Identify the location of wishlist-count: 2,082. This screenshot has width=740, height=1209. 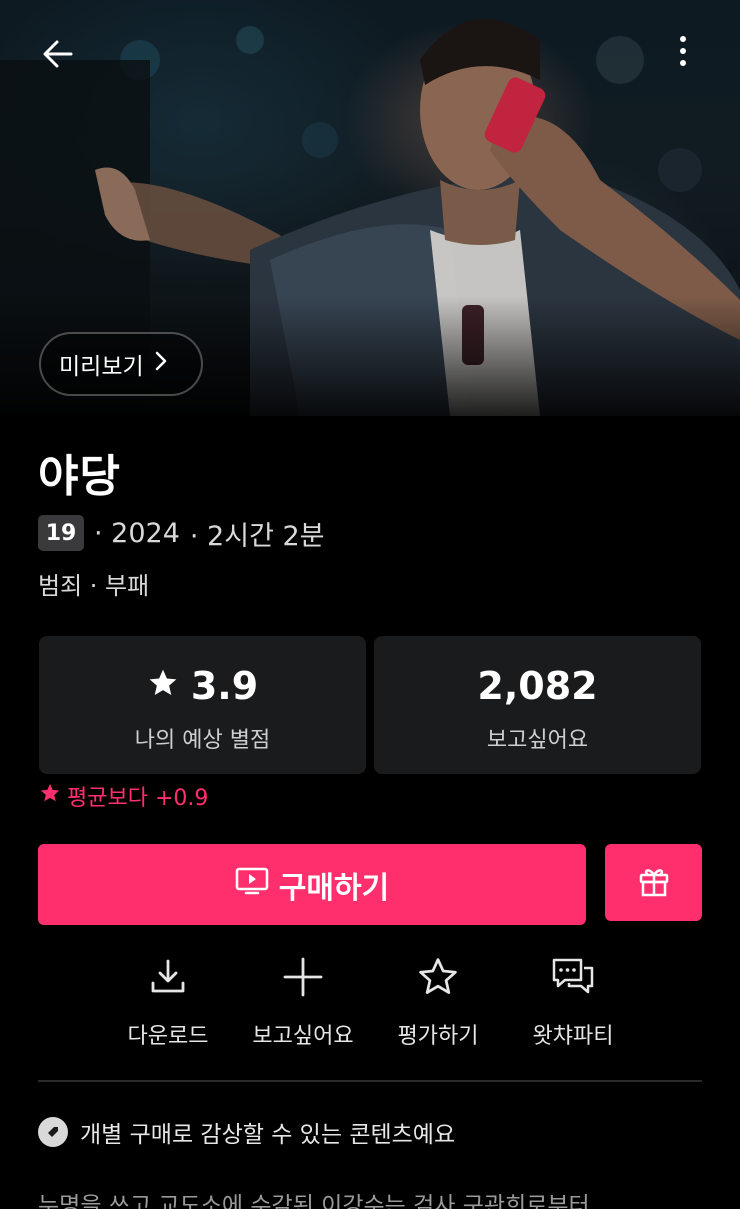
(537, 686).